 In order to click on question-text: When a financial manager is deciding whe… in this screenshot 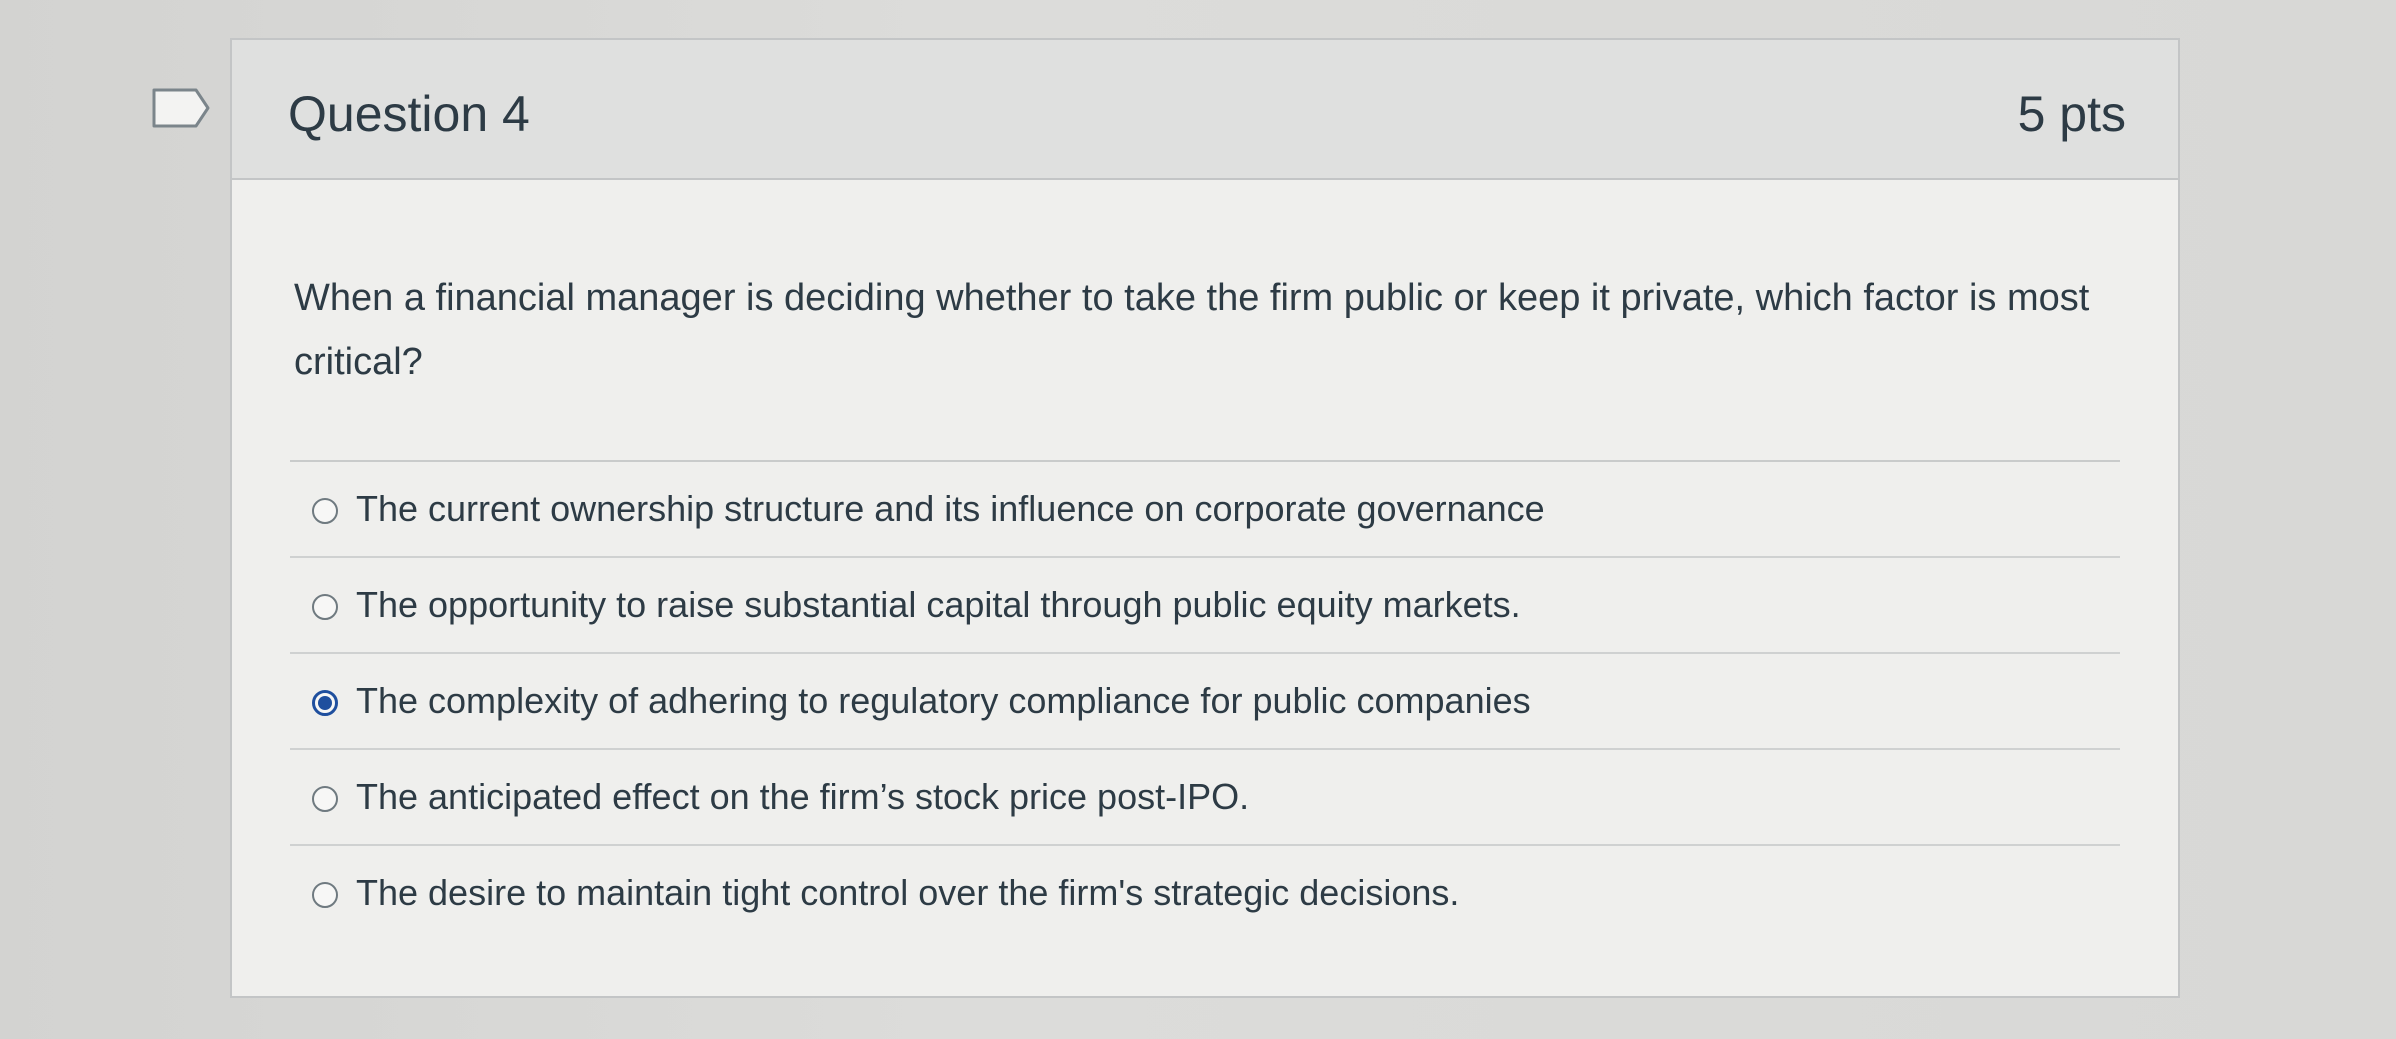, I will do `click(1192, 330)`.